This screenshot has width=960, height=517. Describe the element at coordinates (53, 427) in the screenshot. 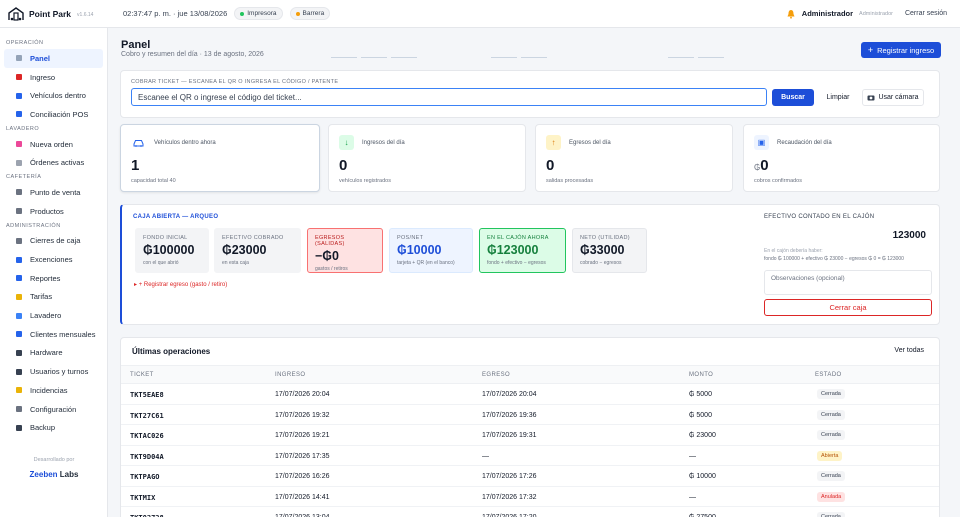

I see `sidebar-item-backup: Backup` at that location.